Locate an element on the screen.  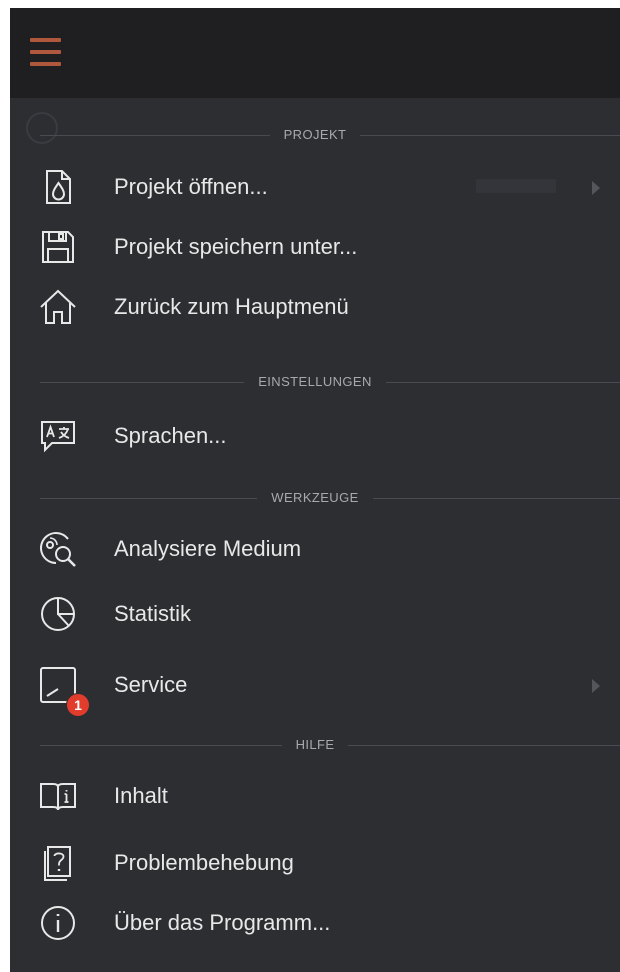
section-header-hilfe: HILFE is located at coordinates (315, 745).